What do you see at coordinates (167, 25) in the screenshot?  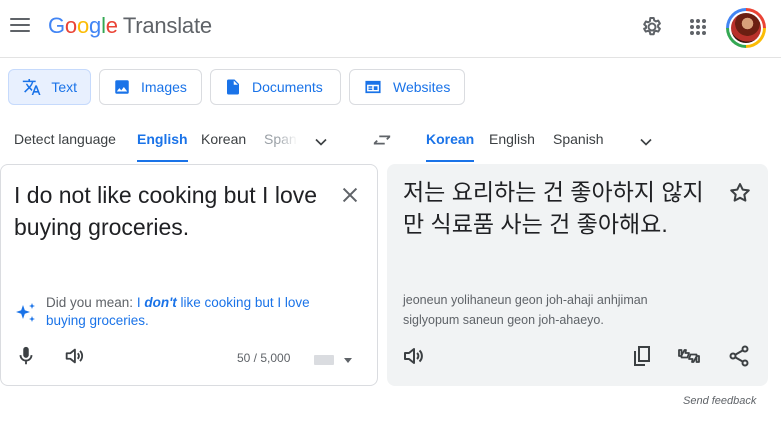 I see `product-name: Translate` at bounding box center [167, 25].